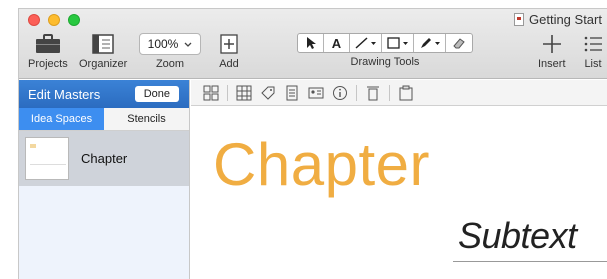 This screenshot has width=607, height=279. I want to click on desktop-background-top, so click(303, 4).